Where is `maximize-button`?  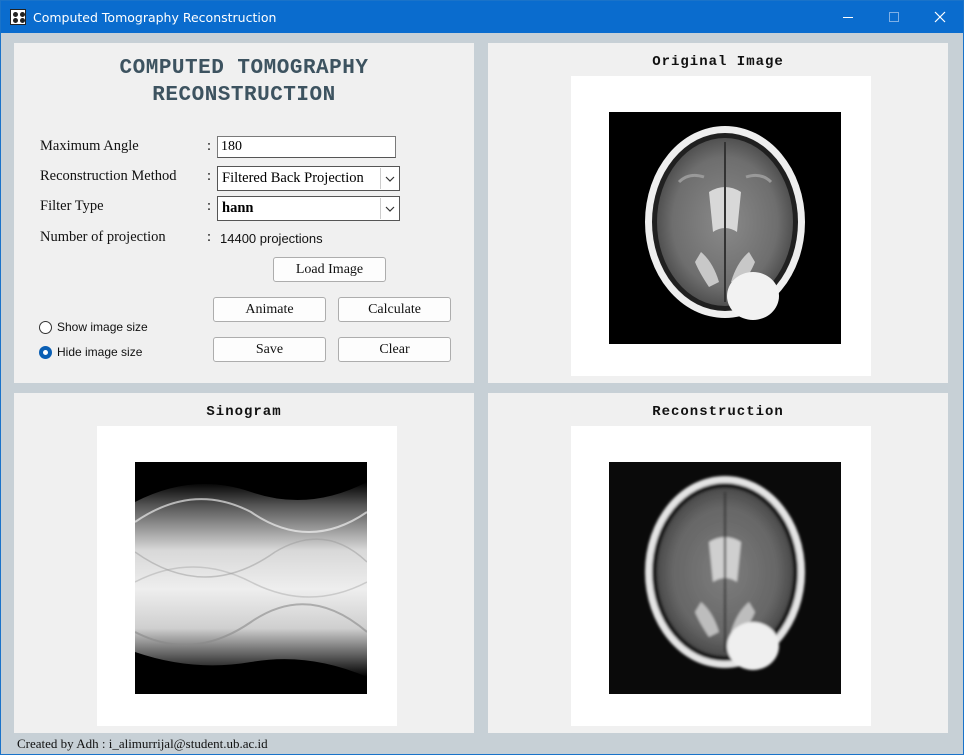
maximize-button is located at coordinates (894, 17).